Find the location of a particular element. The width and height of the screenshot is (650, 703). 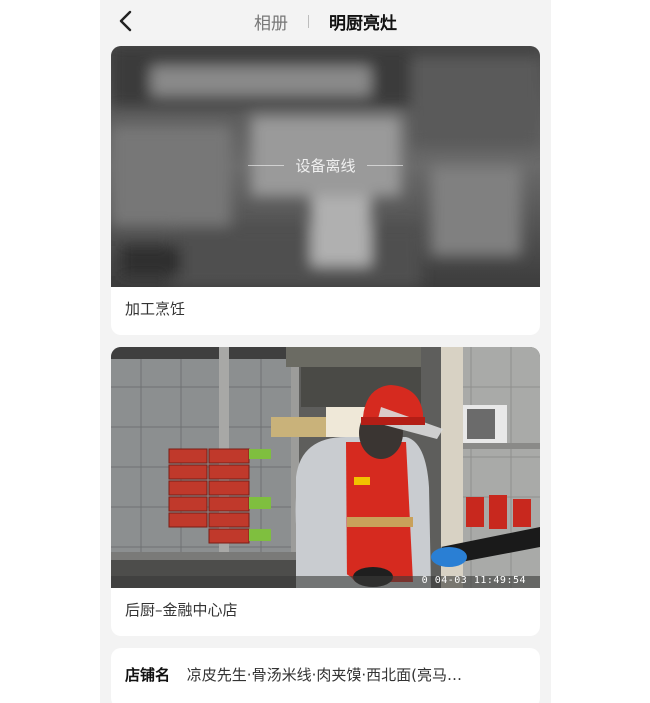

tab-divider is located at coordinates (308, 21).